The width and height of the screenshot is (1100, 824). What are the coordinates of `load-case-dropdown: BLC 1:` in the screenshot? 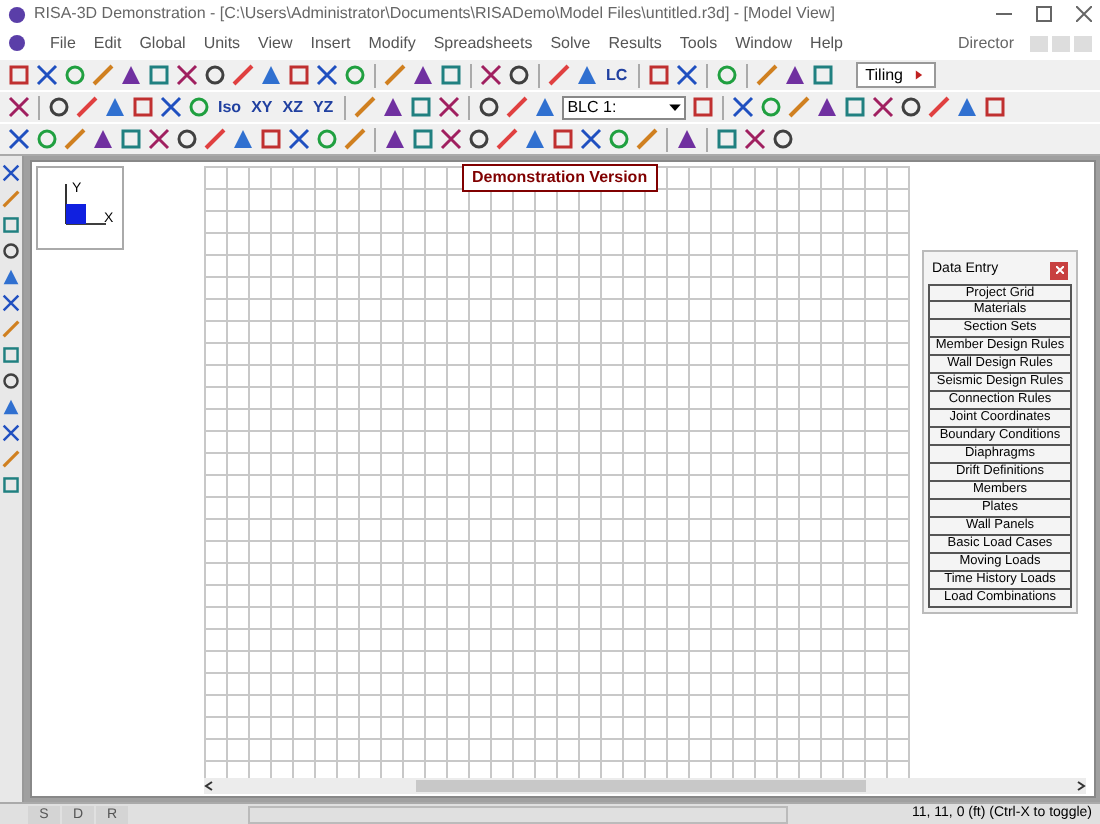 It's located at (623, 107).